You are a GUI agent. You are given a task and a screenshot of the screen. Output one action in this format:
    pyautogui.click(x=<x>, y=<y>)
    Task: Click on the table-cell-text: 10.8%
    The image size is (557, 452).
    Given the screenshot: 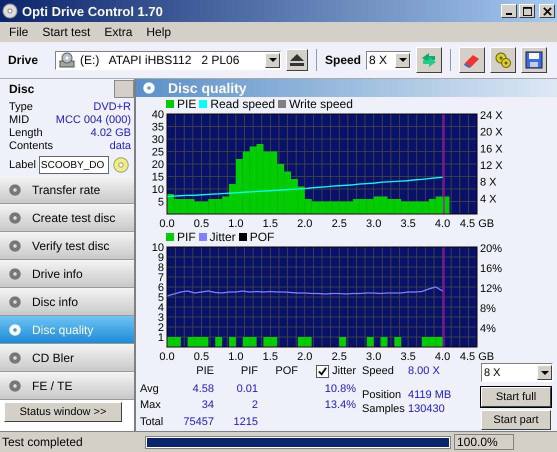 What is the action you would take?
    pyautogui.click(x=340, y=388)
    